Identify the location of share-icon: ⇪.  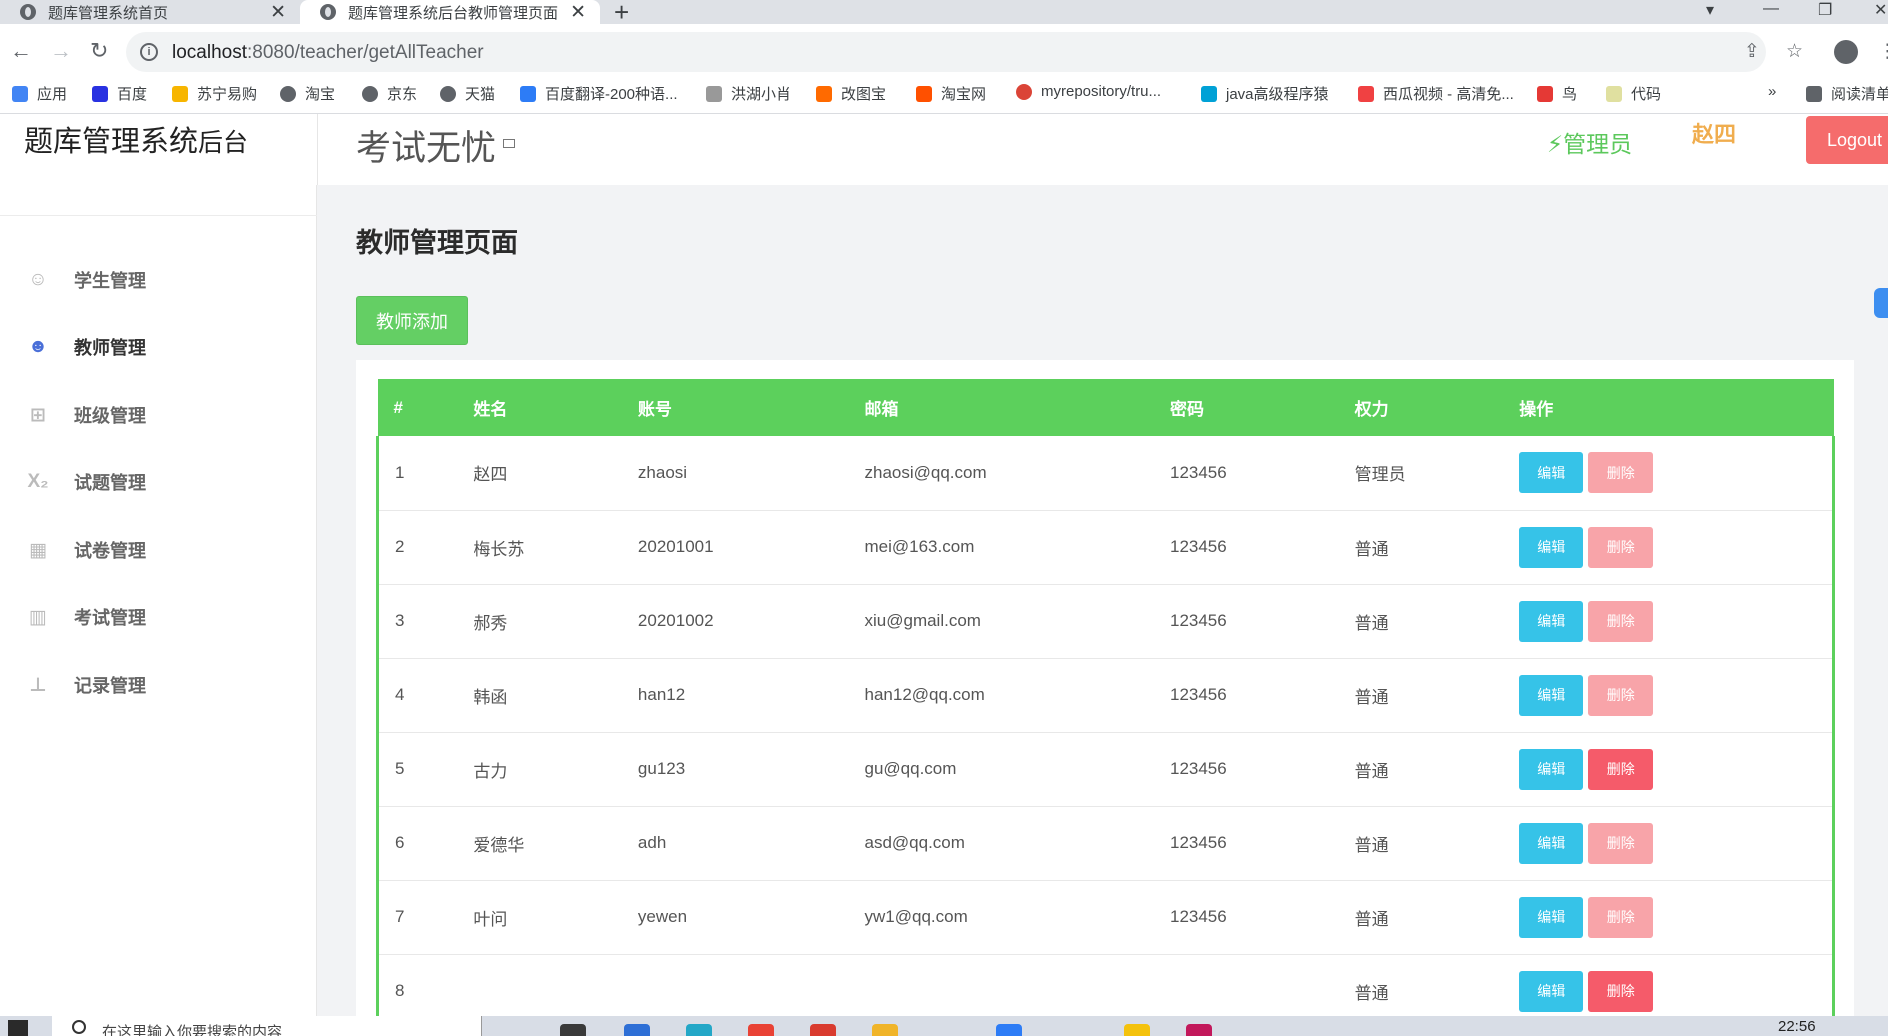
(1752, 51).